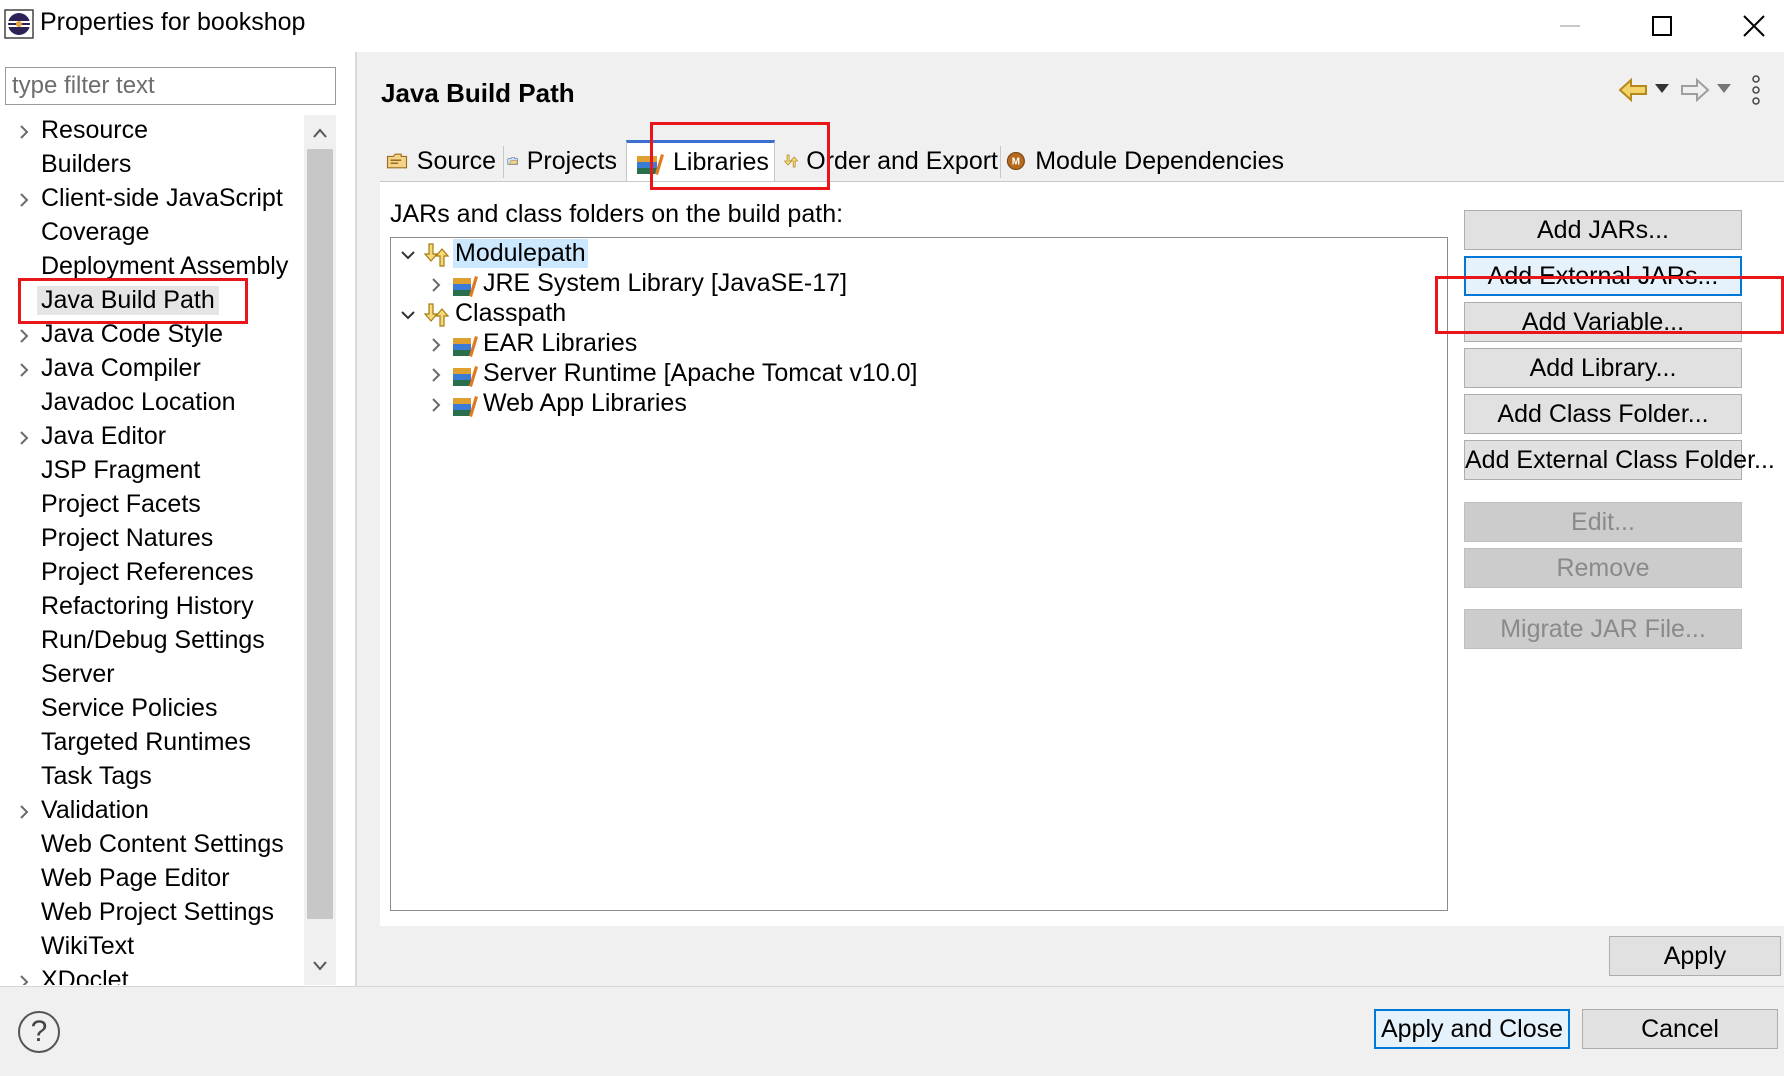 The height and width of the screenshot is (1076, 1784). What do you see at coordinates (152, 642) in the screenshot?
I see `tree-item: Run/Debug Settings` at bounding box center [152, 642].